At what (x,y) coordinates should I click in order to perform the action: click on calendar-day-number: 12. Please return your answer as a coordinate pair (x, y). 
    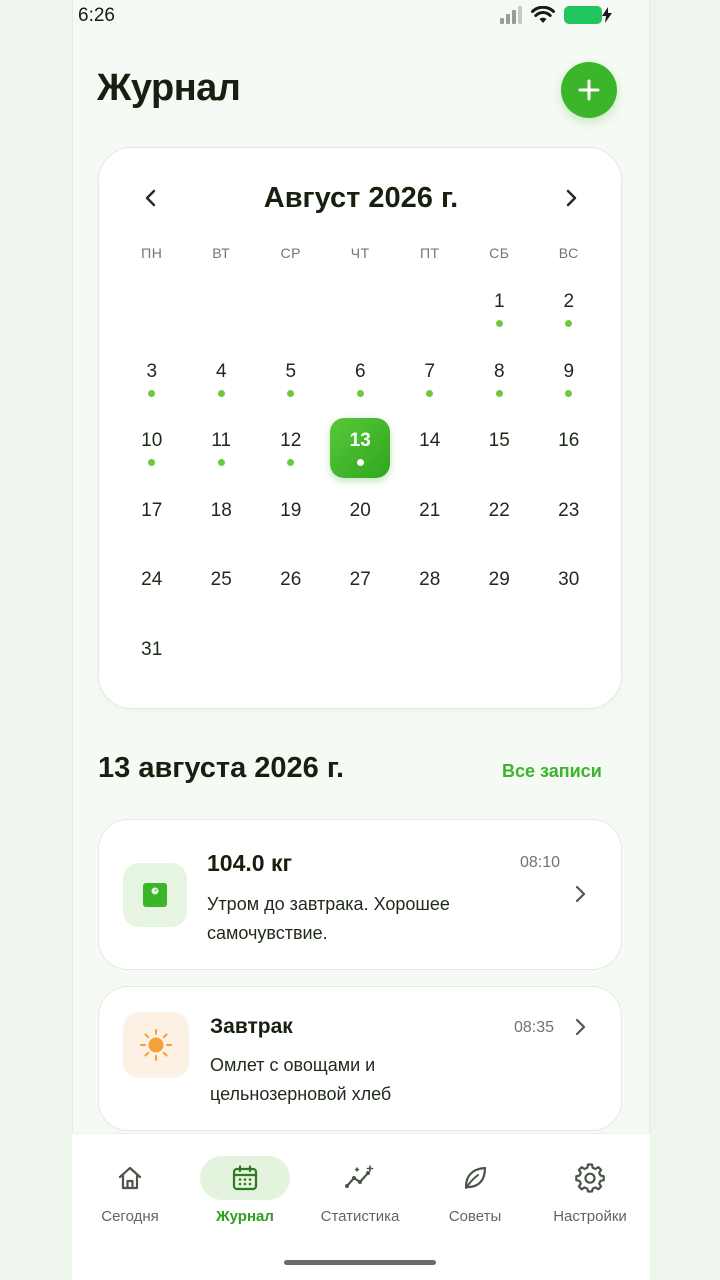
    Looking at the image, I should click on (291, 440).